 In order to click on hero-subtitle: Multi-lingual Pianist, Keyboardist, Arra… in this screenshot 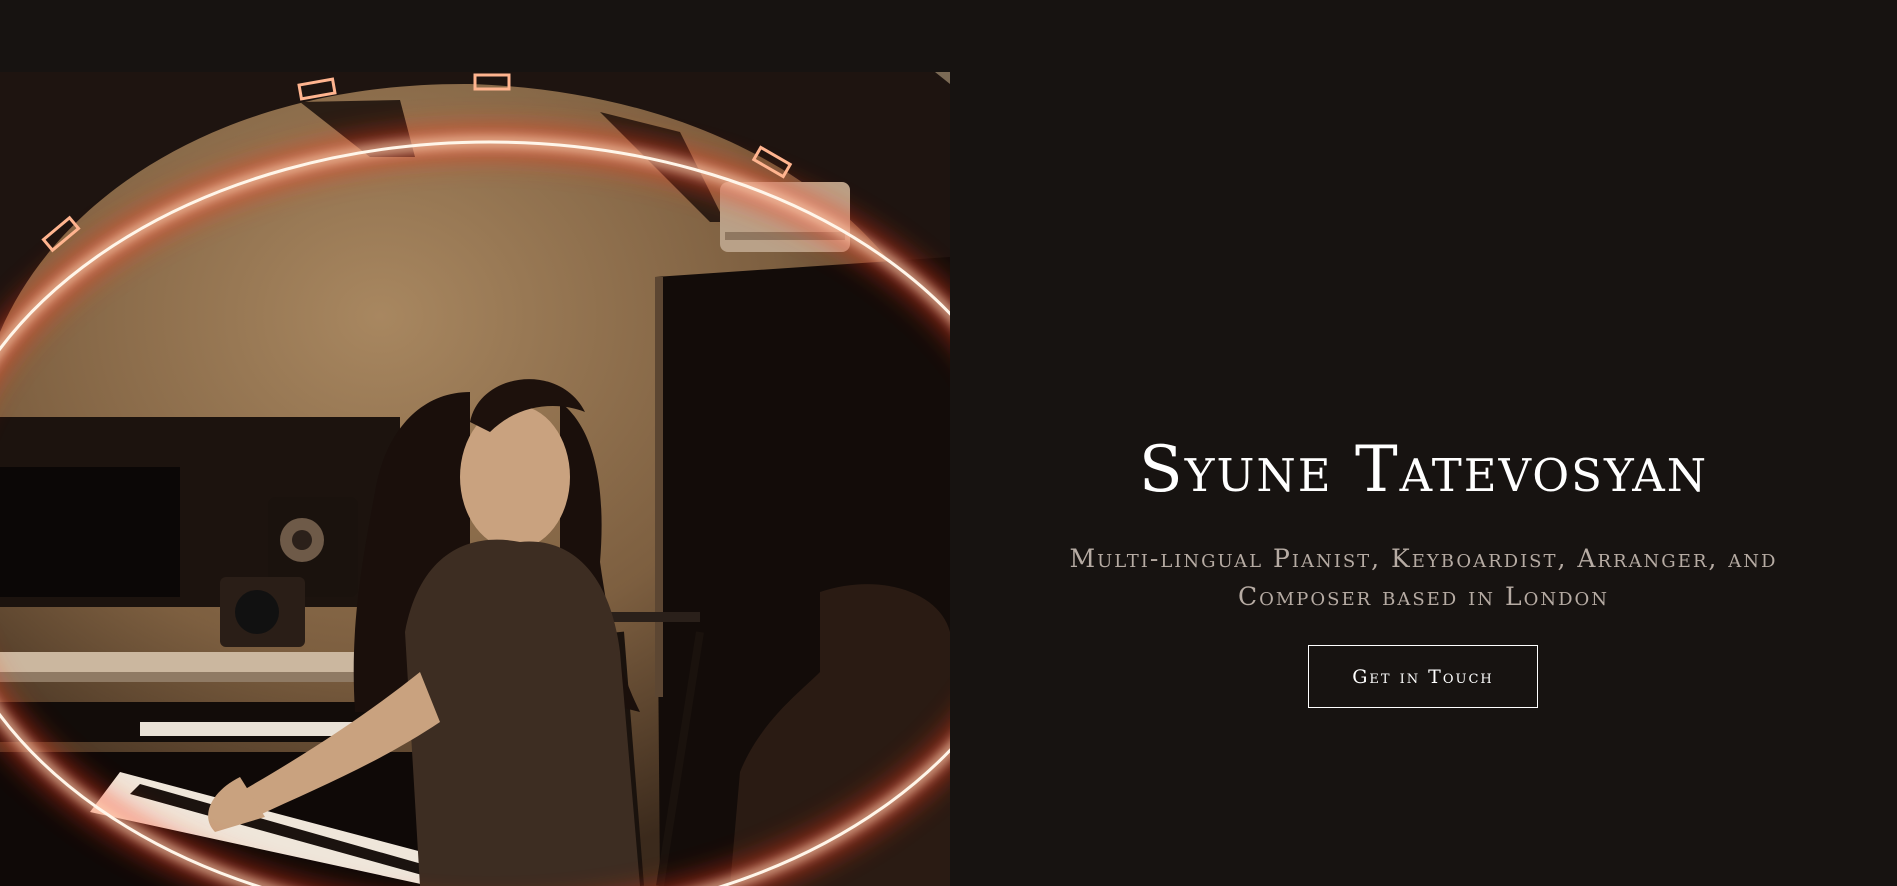, I will do `click(1423, 577)`.